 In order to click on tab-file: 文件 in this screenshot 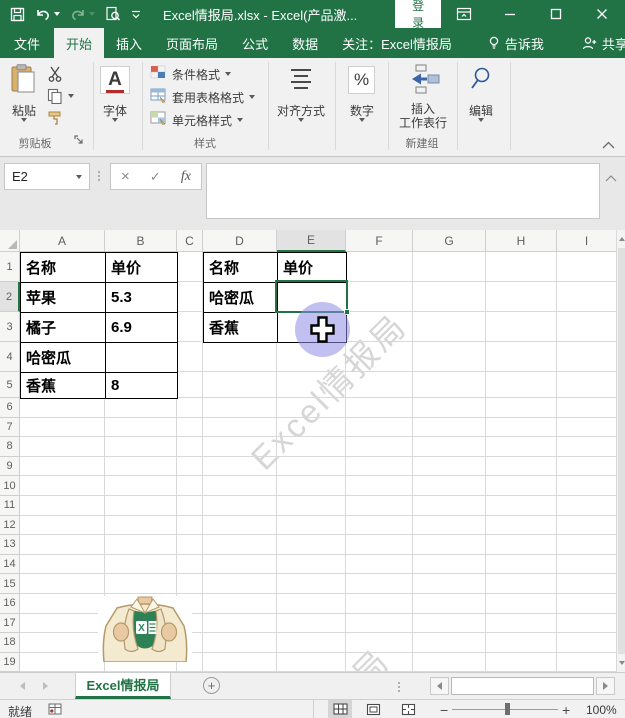, I will do `click(27, 43)`.